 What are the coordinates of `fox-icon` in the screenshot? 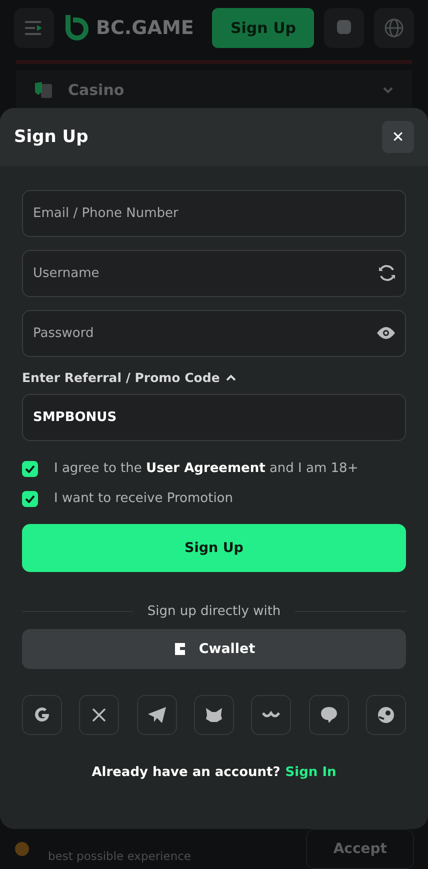 It's located at (213, 714).